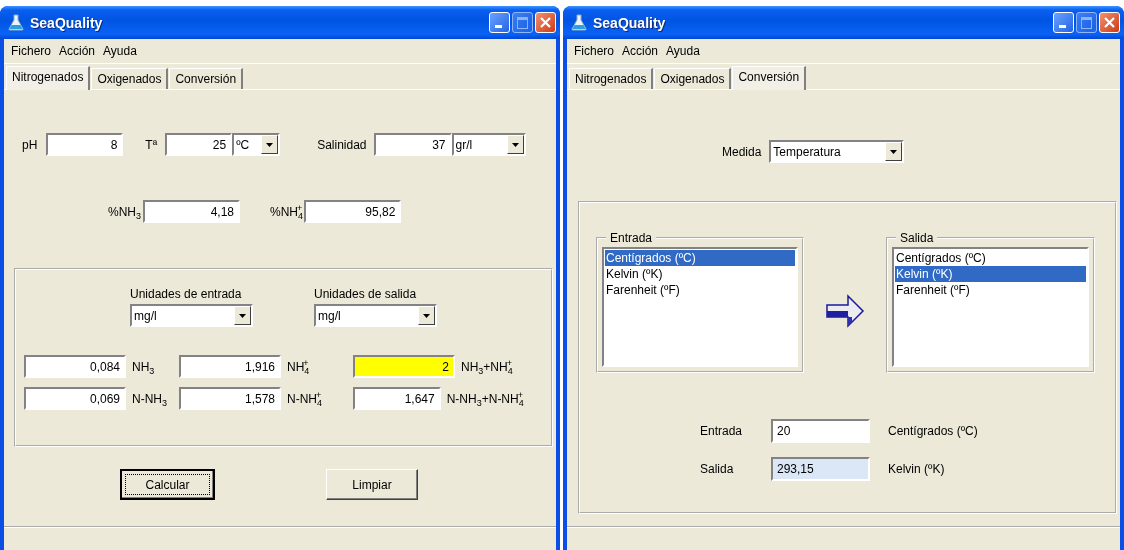 The image size is (1124, 550). Describe the element at coordinates (933, 431) in the screenshot. I see `unit-label: Centígrados (ºC)` at that location.